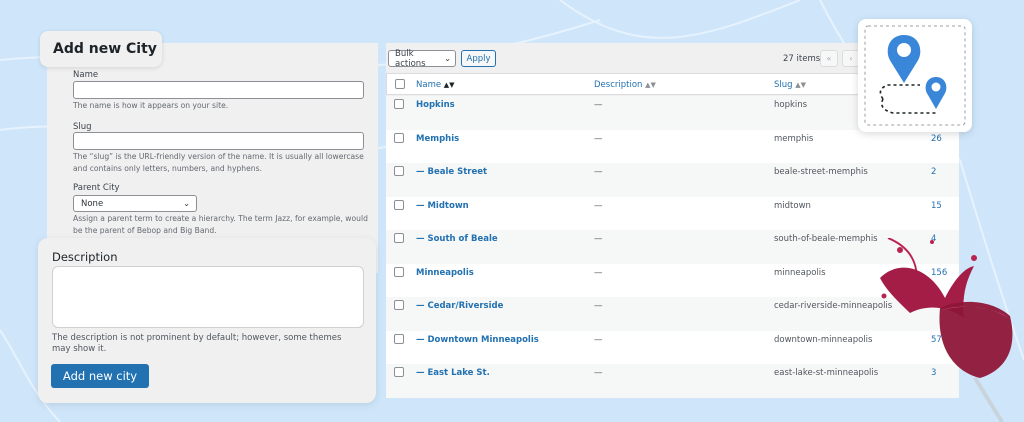  Describe the element at coordinates (933, 172) in the screenshot. I see `row-count-link: 2` at that location.